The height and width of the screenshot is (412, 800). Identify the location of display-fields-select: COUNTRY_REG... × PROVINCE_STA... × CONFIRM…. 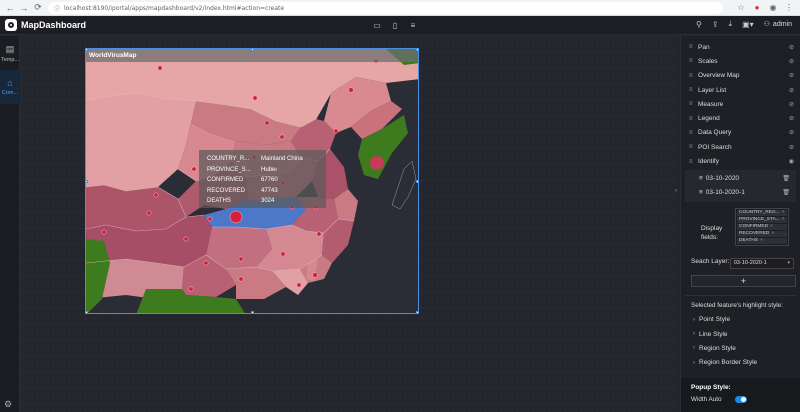
(762, 226).